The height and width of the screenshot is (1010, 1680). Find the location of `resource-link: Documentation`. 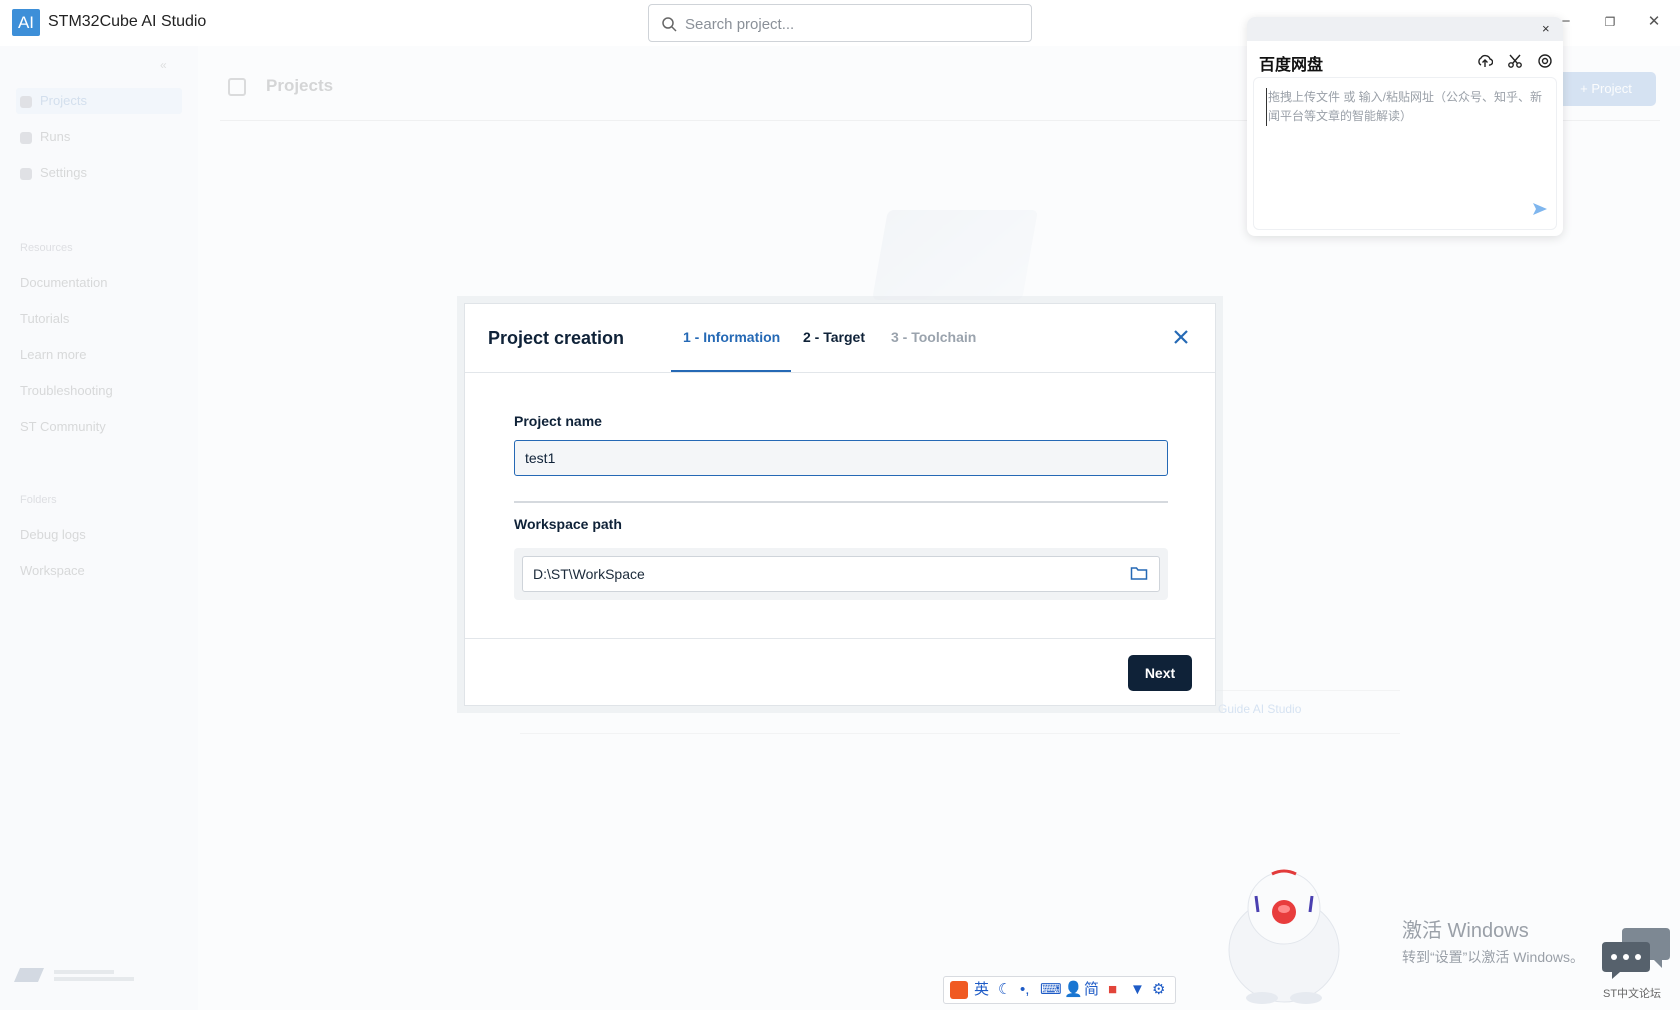

resource-link: Documentation is located at coordinates (63, 282).